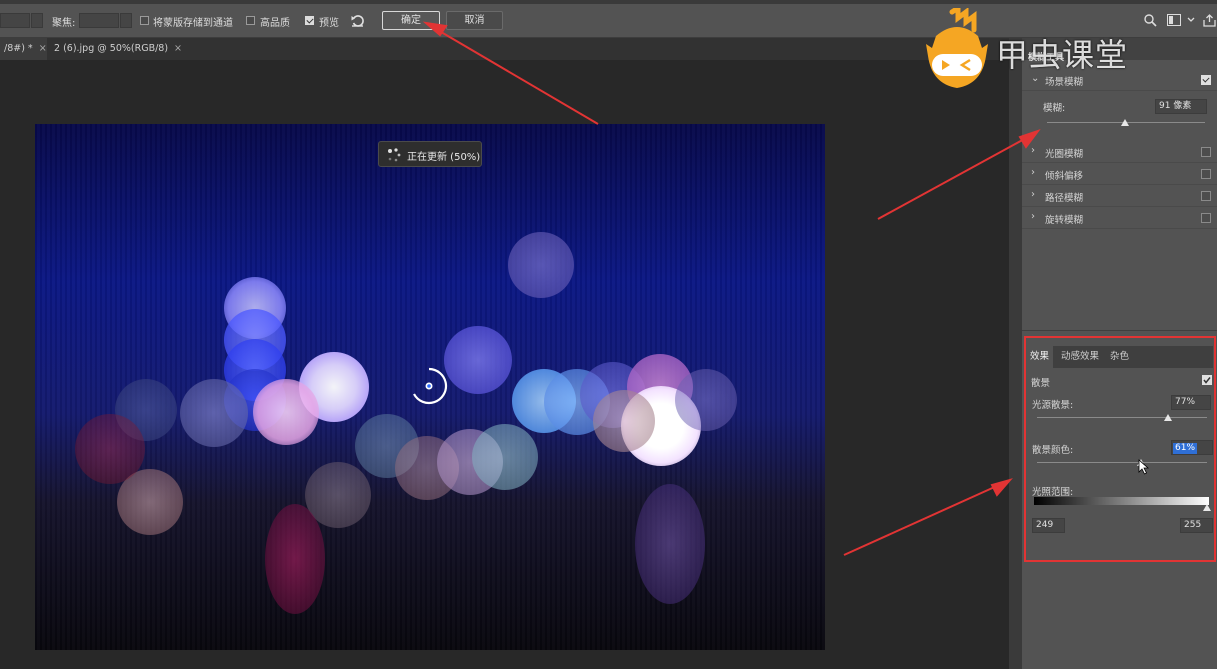 The height and width of the screenshot is (669, 1217). I want to click on document-tab-bar: /8#) * × 2 (6).jpg @ 50%(RGB/8) ×, so click(504, 49).